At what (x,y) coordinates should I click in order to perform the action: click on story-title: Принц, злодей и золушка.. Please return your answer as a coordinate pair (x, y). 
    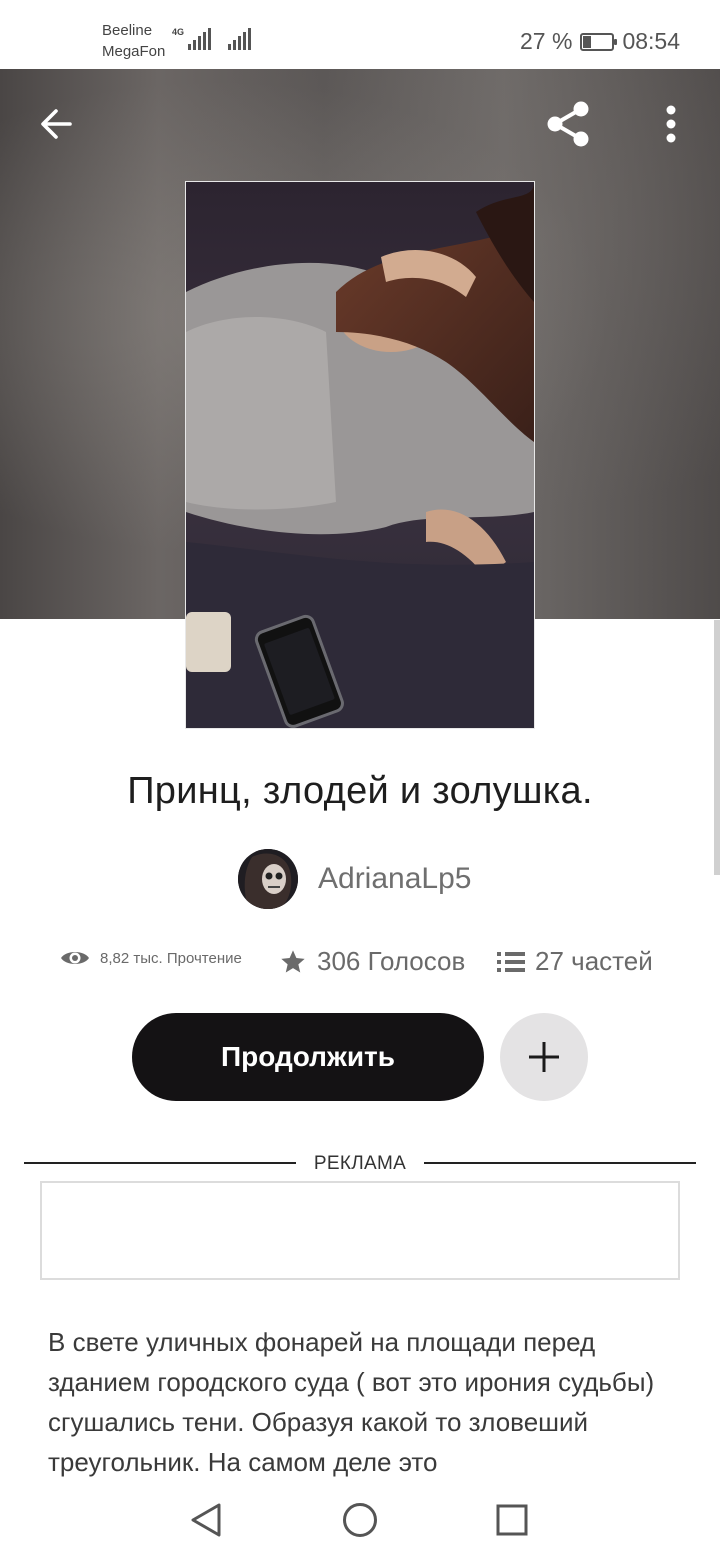
    Looking at the image, I should click on (360, 791).